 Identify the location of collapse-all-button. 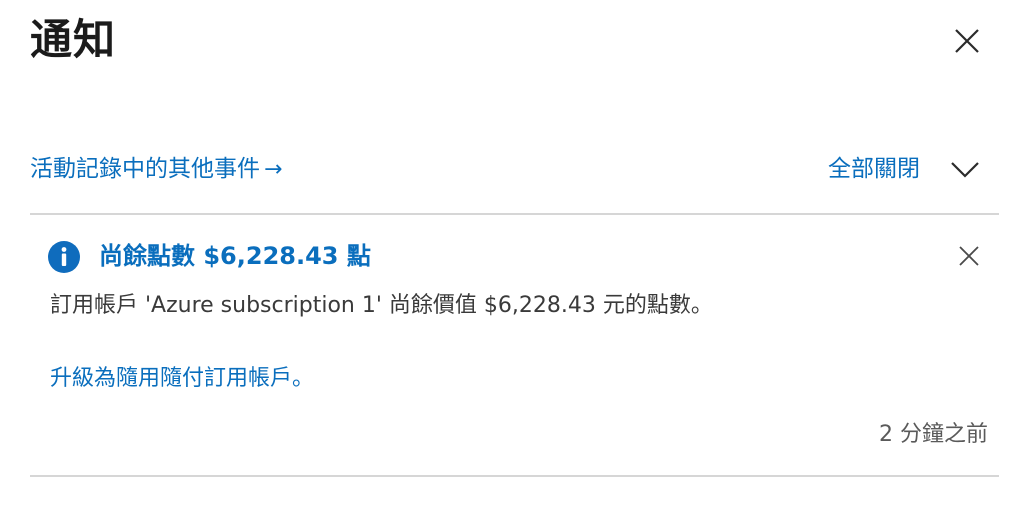
(965, 170).